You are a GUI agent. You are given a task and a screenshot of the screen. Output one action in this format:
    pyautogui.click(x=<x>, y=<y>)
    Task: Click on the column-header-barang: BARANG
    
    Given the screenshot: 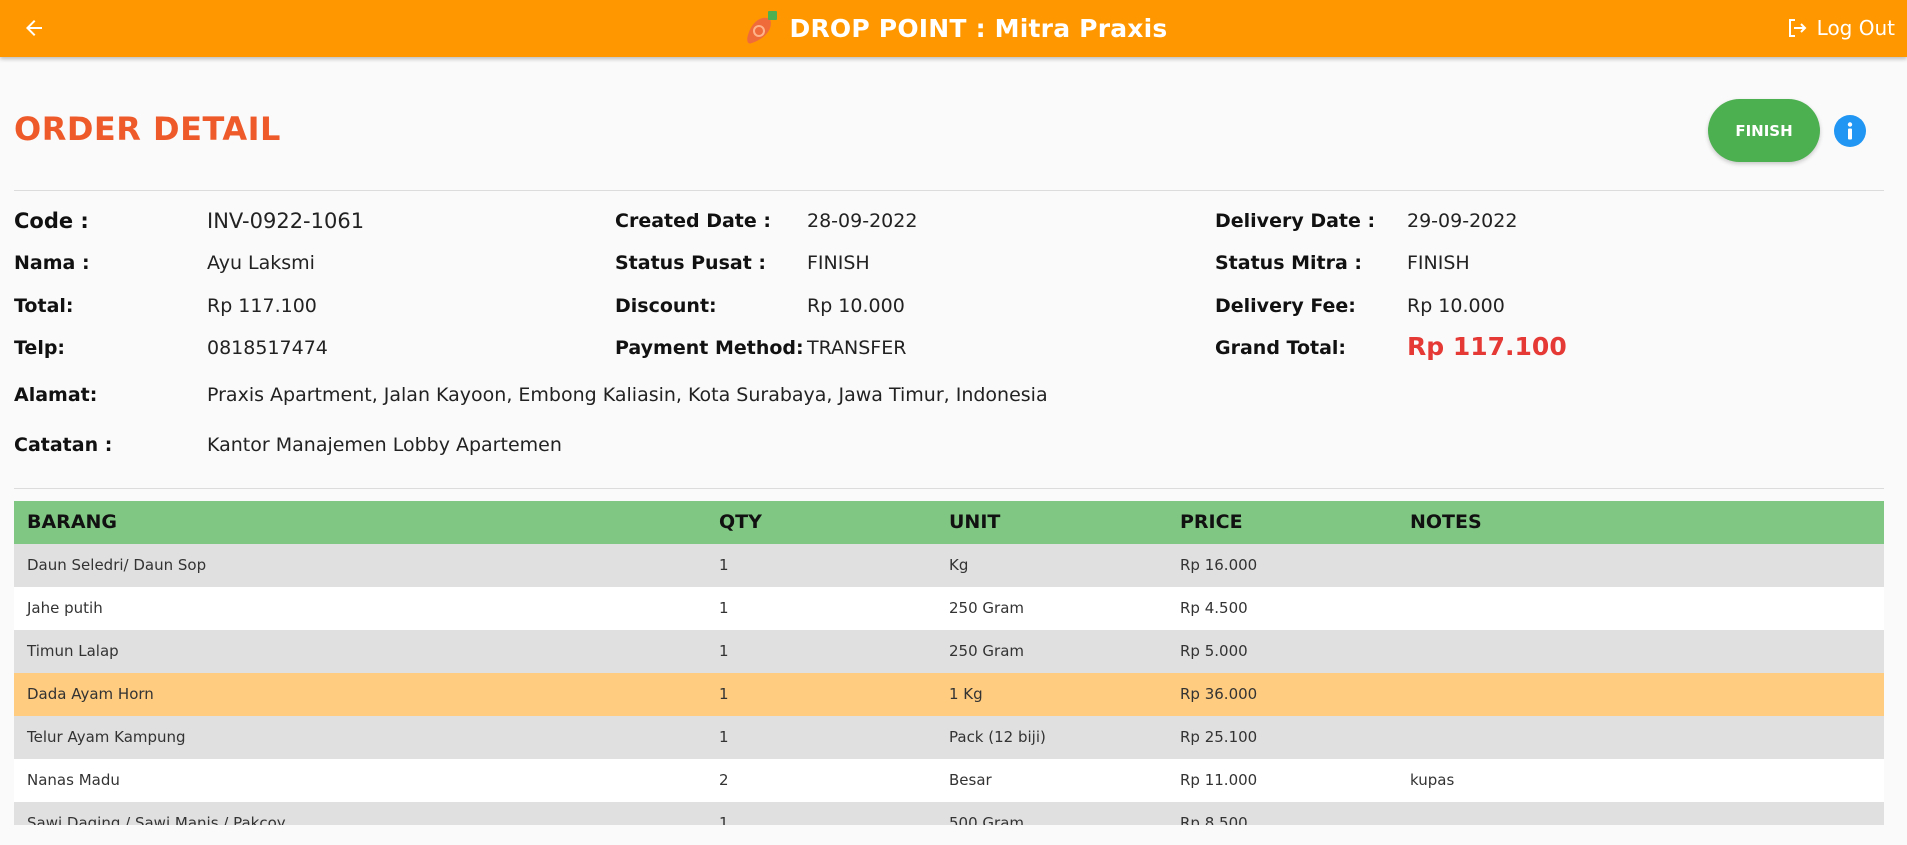 What is the action you would take?
    pyautogui.click(x=72, y=522)
    